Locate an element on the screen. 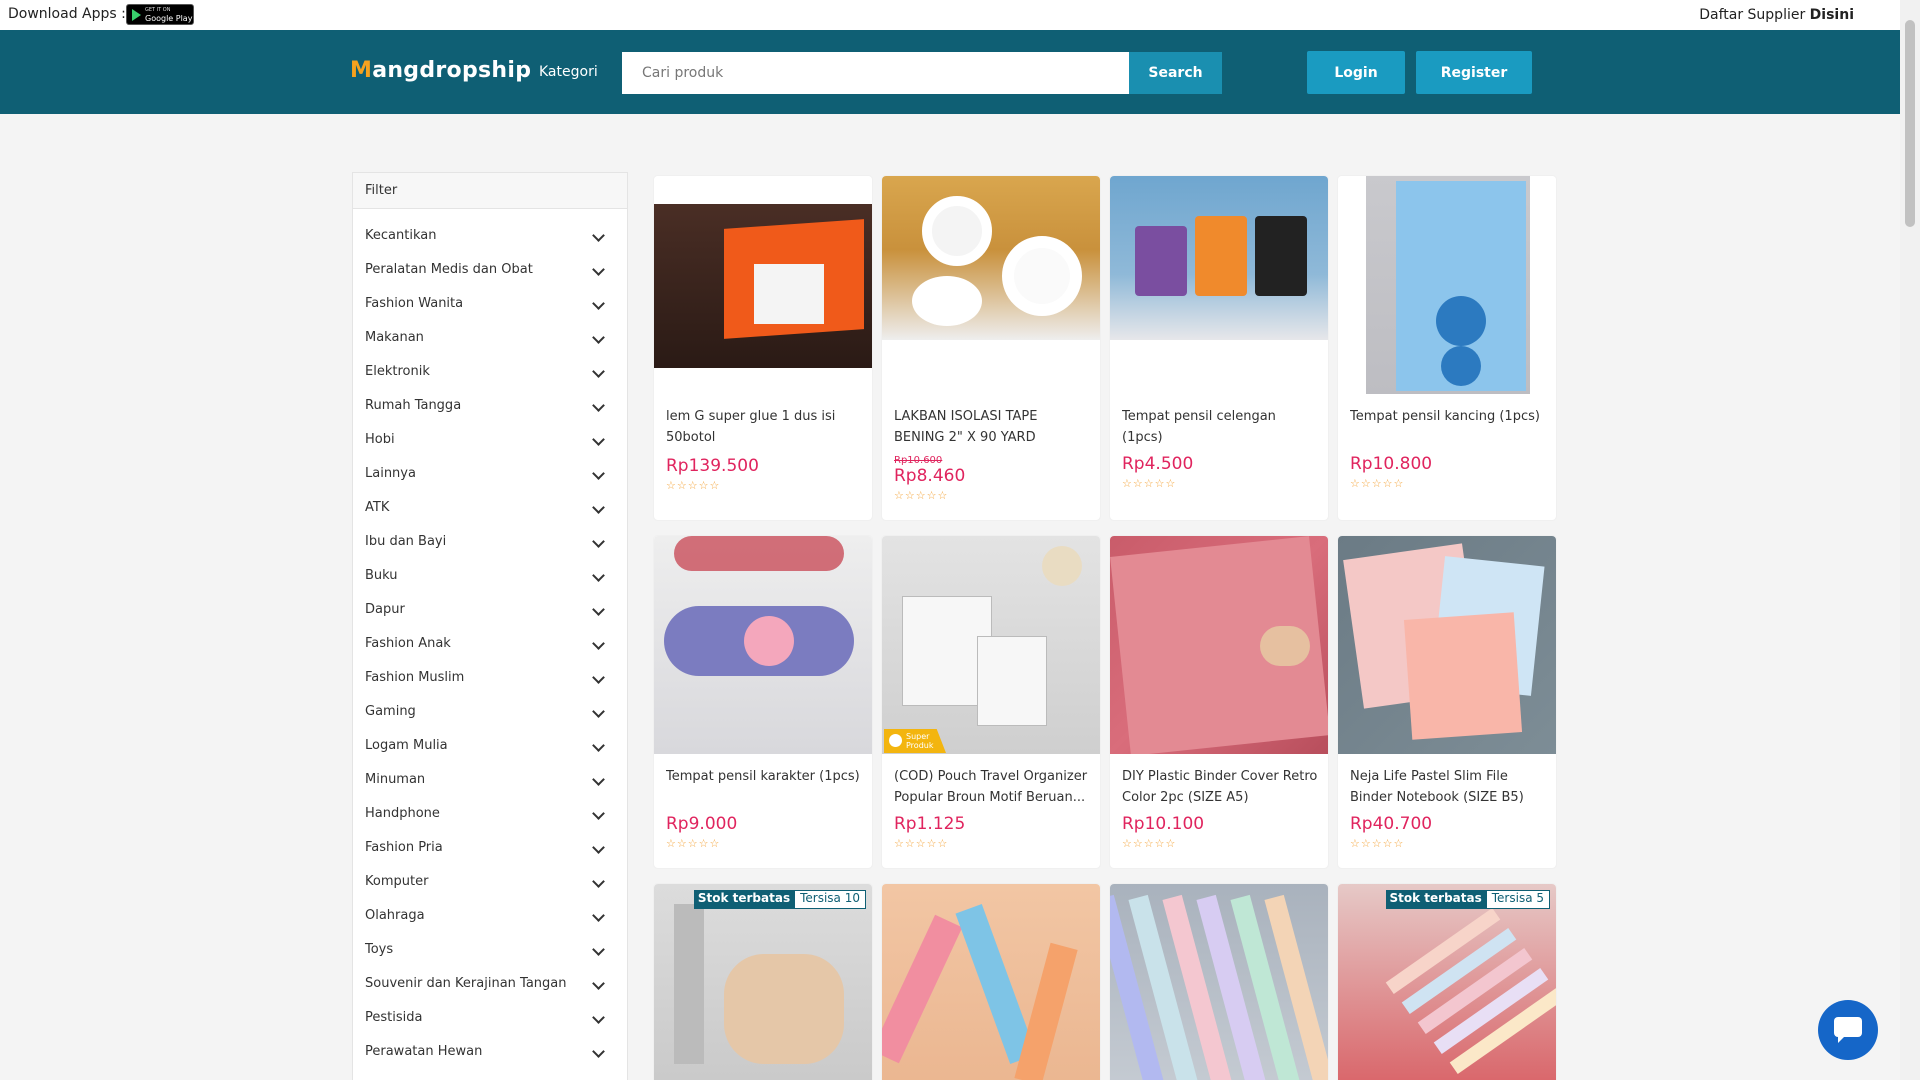  filter-category-item: ATK is located at coordinates (490, 508).